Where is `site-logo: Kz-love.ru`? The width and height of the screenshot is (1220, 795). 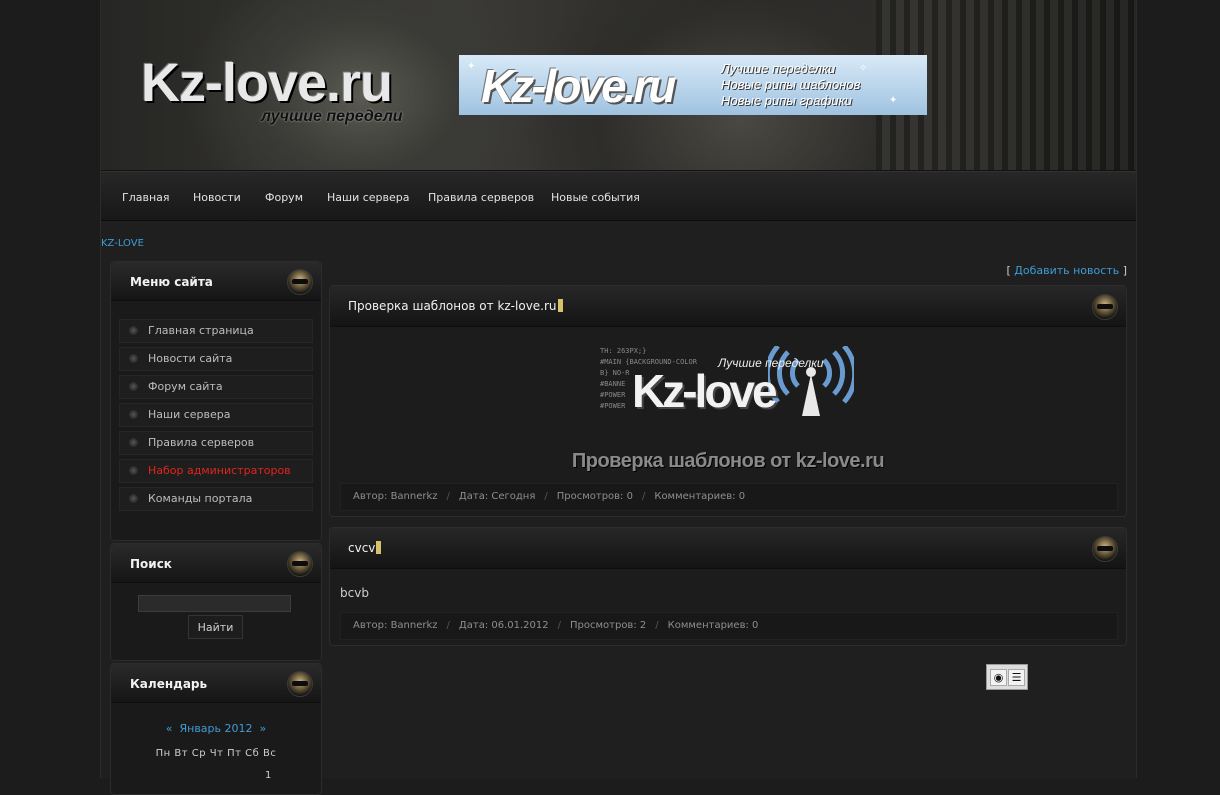
site-logo: Kz-love.ru is located at coordinates (267, 83).